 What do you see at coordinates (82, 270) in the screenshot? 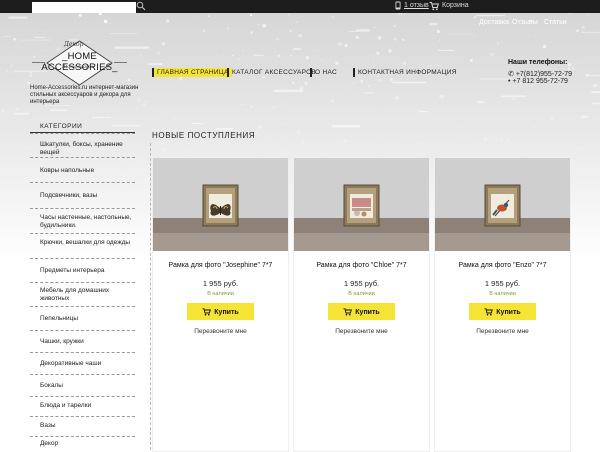
I see `sidebar-item-interior: Предметы интерьера` at bounding box center [82, 270].